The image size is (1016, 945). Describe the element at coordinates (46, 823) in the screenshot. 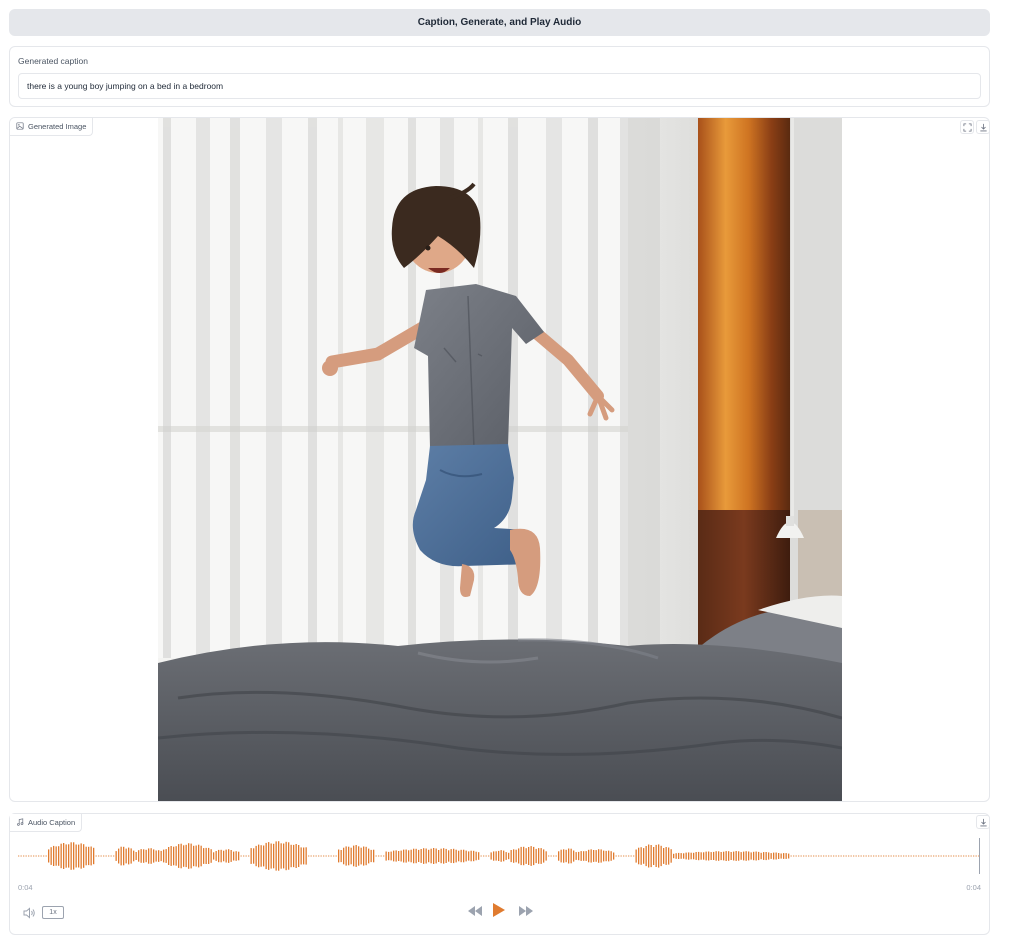

I see `audio-block-label: Audio Caption` at that location.